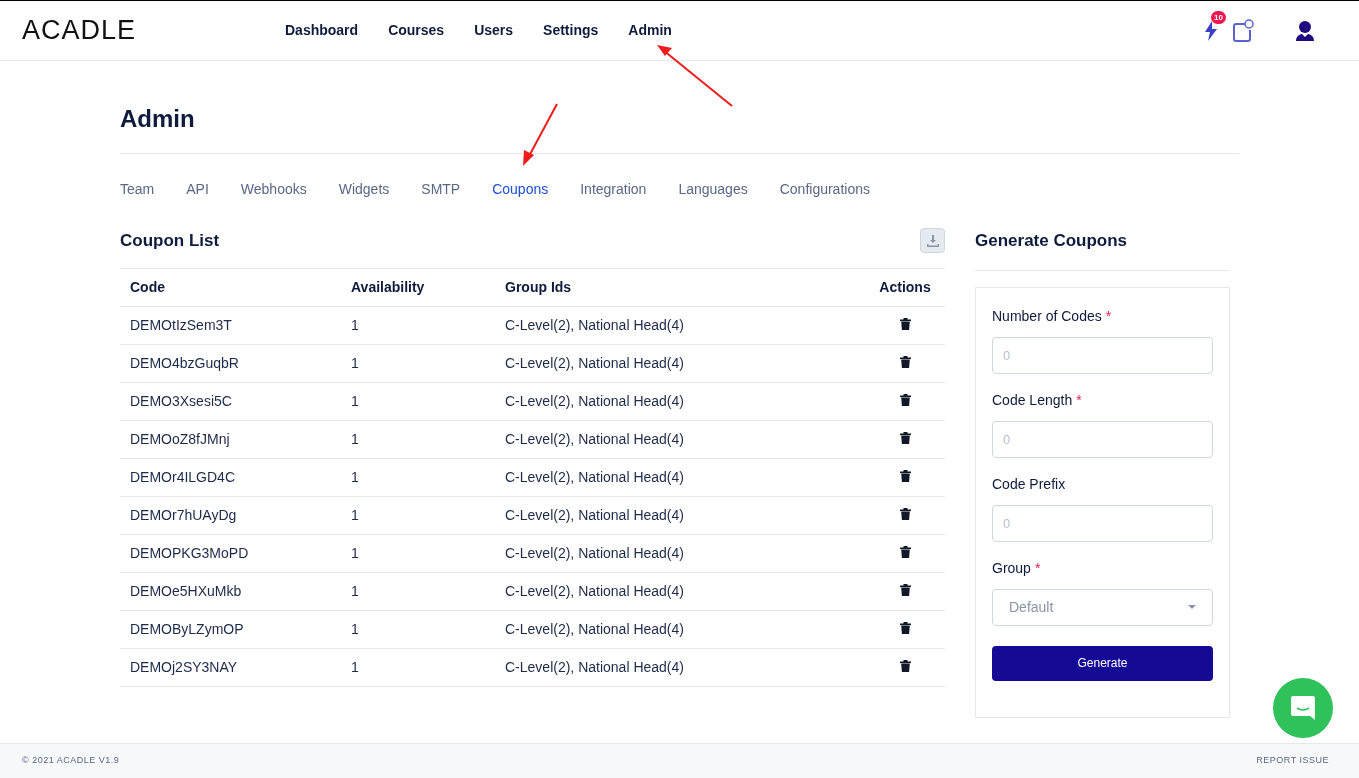 Image resolution: width=1359 pixels, height=778 pixels. I want to click on download-button, so click(932, 241).